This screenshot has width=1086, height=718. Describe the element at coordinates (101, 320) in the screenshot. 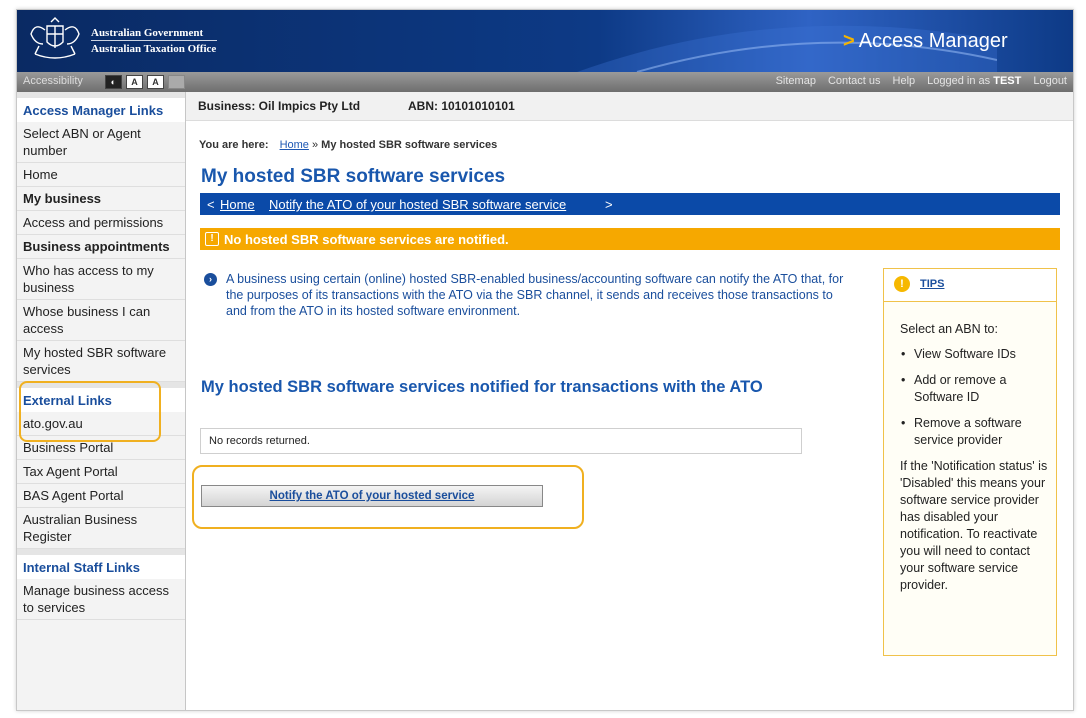

I see `sidebar-item-whose-business: Whose business I can access` at that location.